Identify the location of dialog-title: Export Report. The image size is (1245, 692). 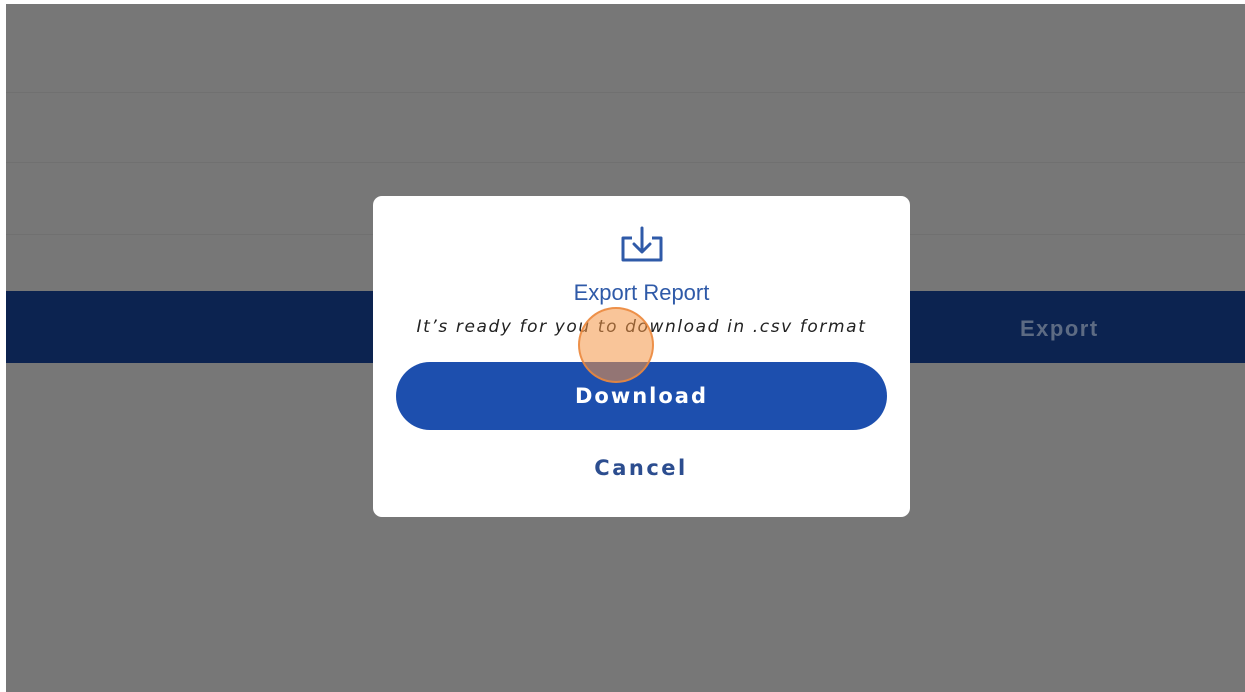
(641, 292).